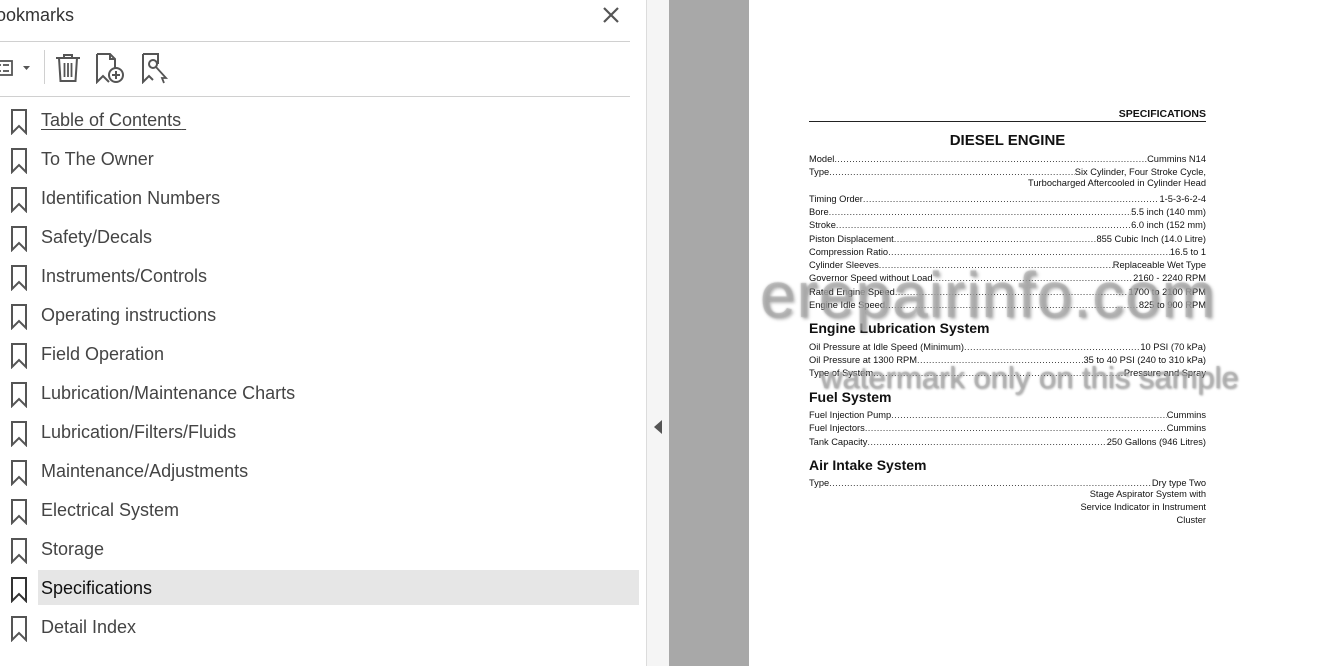 Image resolution: width=1329 pixels, height=666 pixels. What do you see at coordinates (1182, 199) in the screenshot?
I see `spec-value: 1-5-3-6-2-4` at bounding box center [1182, 199].